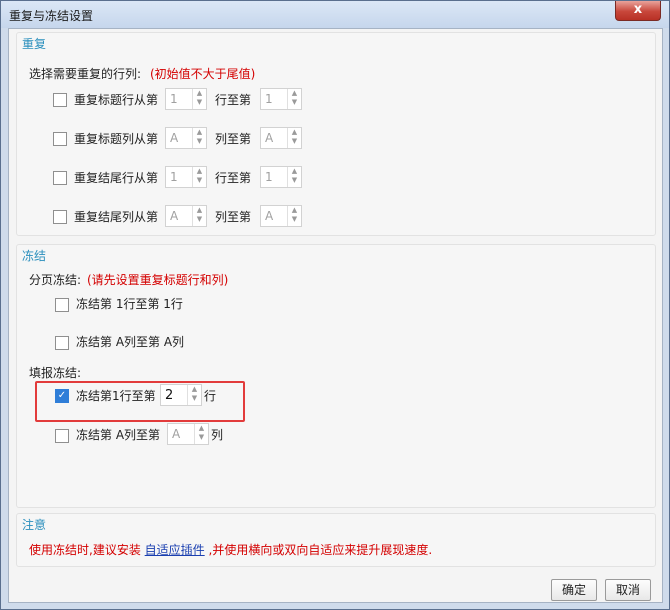 The image size is (670, 610). What do you see at coordinates (34, 525) in the screenshot?
I see `note-section-title: 注意` at bounding box center [34, 525].